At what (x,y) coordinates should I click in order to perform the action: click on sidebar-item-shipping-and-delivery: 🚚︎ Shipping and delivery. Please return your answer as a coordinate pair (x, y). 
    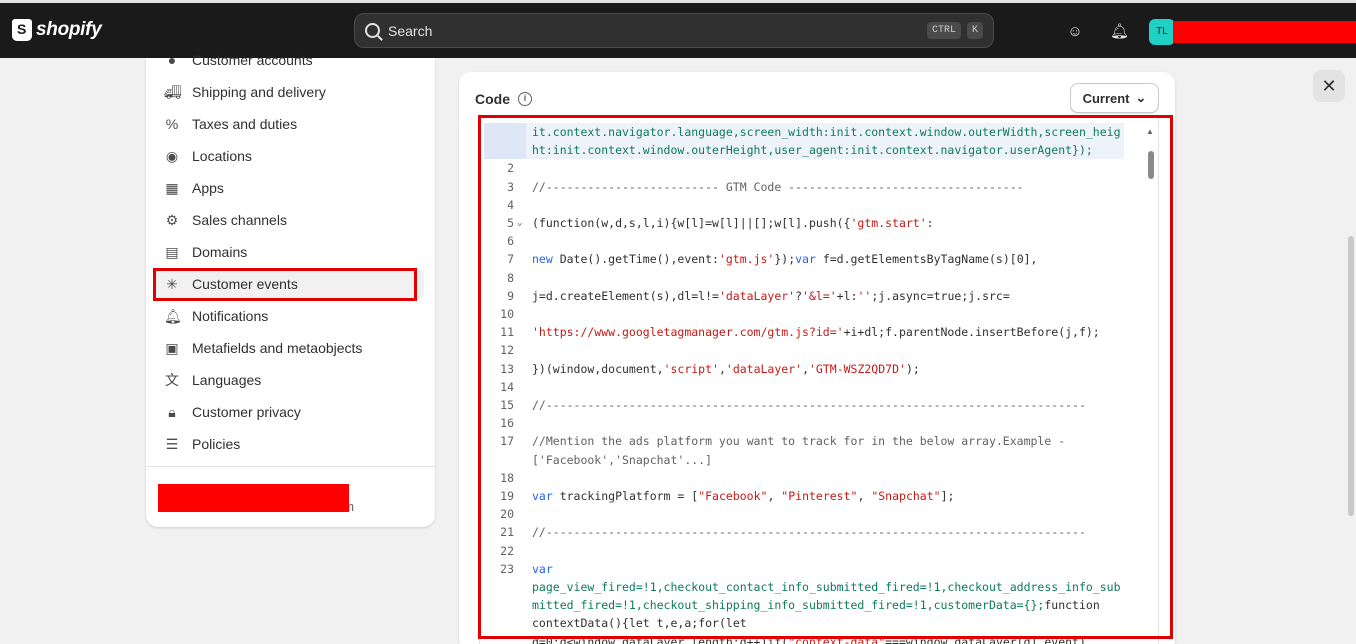
    Looking at the image, I should click on (290, 92).